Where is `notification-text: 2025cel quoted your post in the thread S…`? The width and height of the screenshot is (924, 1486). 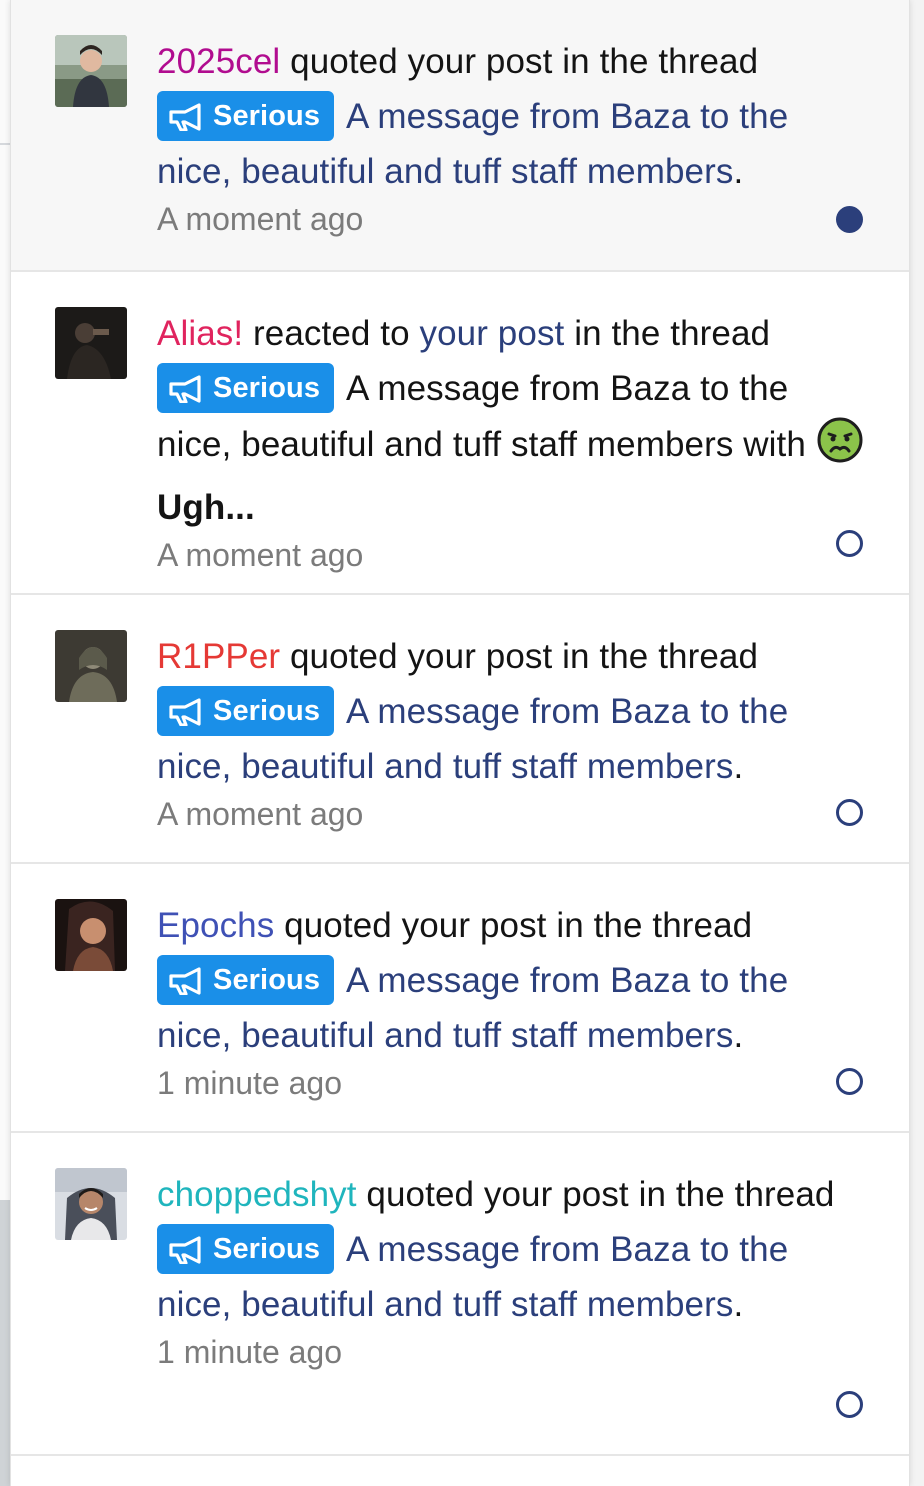
notification-text: 2025cel quoted your post in the thread S… is located at coordinates (513, 116).